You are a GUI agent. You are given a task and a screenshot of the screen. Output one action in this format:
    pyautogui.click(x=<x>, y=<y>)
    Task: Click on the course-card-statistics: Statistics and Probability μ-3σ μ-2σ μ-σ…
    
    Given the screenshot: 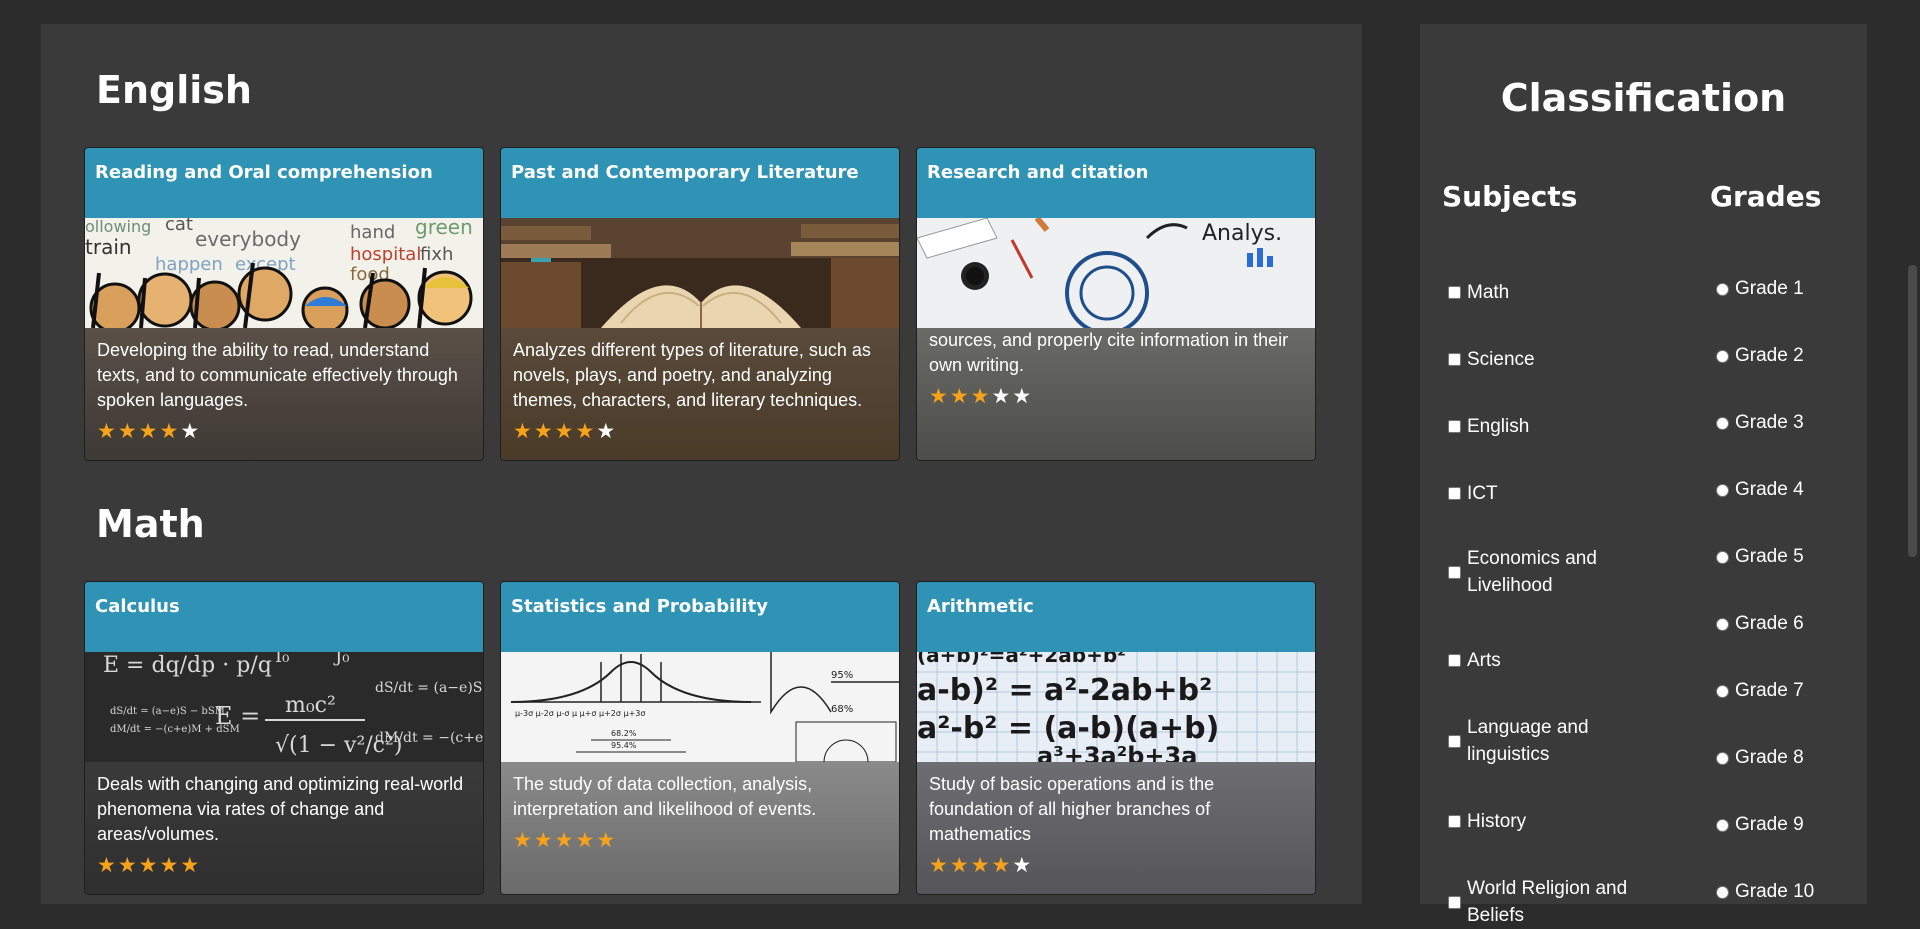 What is the action you would take?
    pyautogui.click(x=700, y=738)
    